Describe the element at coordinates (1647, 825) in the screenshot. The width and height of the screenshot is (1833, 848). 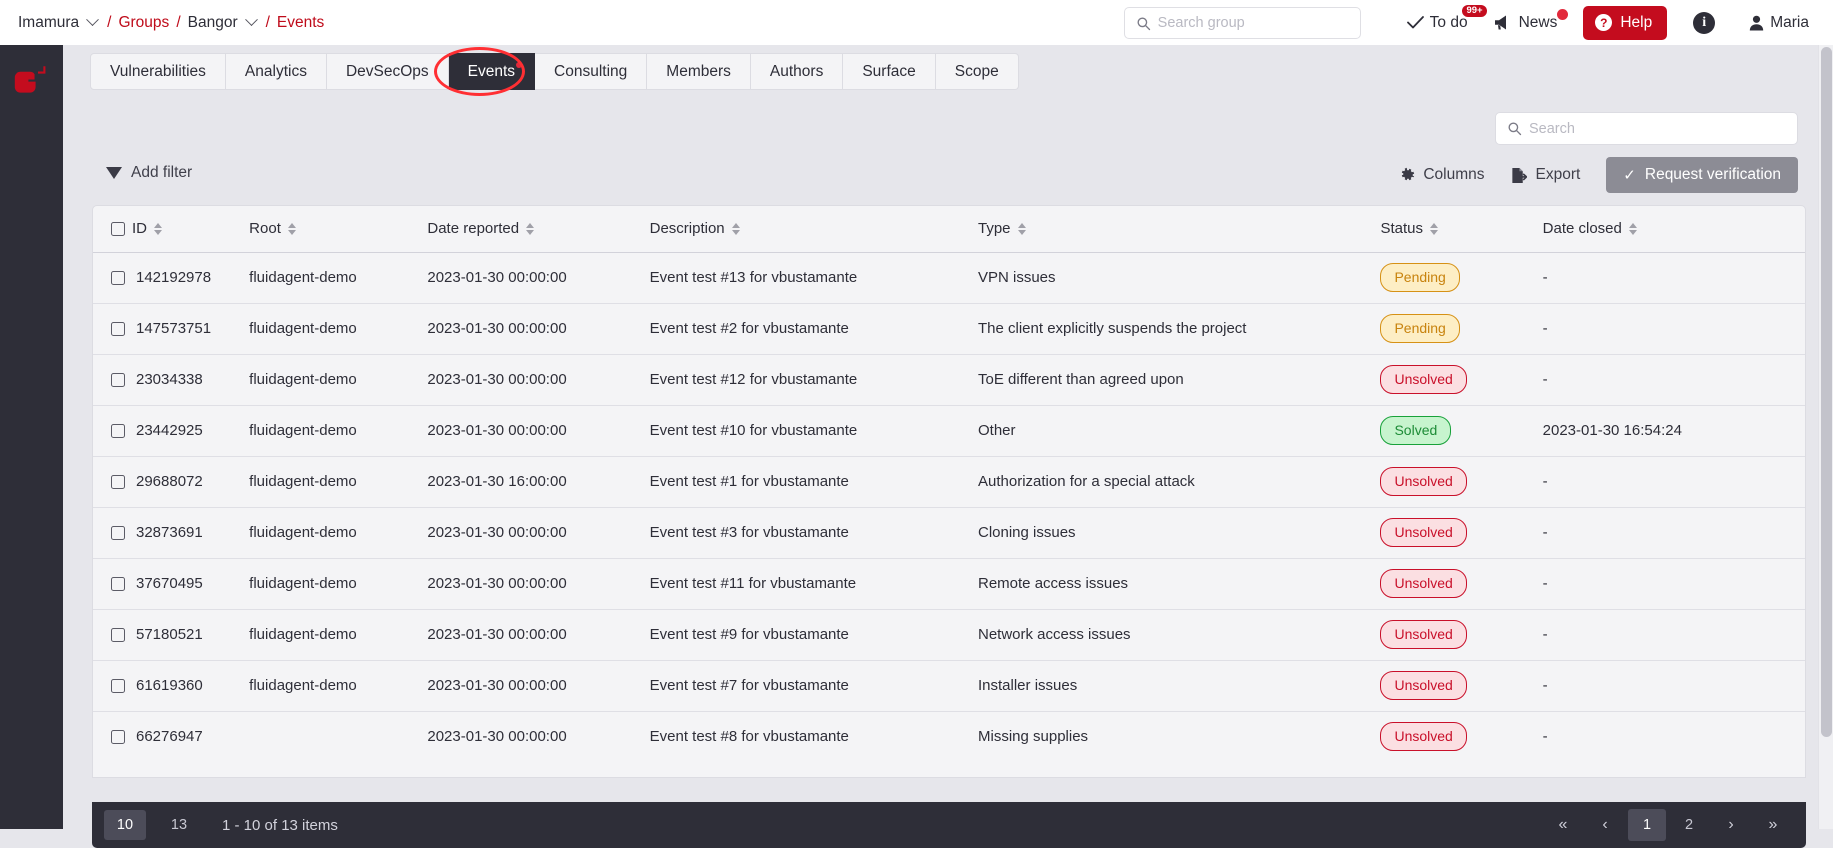
I see `page-button-1: 1` at that location.